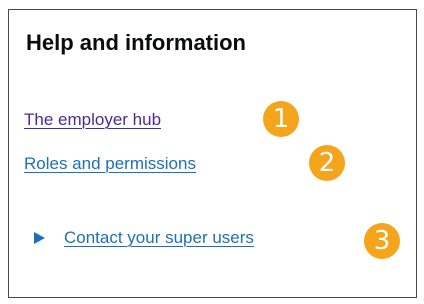 The image size is (424, 304). I want to click on triangle-right-icon, so click(39, 238).